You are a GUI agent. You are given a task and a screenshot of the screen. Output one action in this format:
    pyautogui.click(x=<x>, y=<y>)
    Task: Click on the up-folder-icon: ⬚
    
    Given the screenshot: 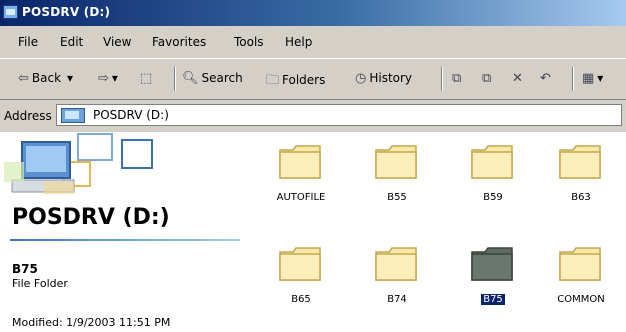 What is the action you would take?
    pyautogui.click(x=146, y=78)
    